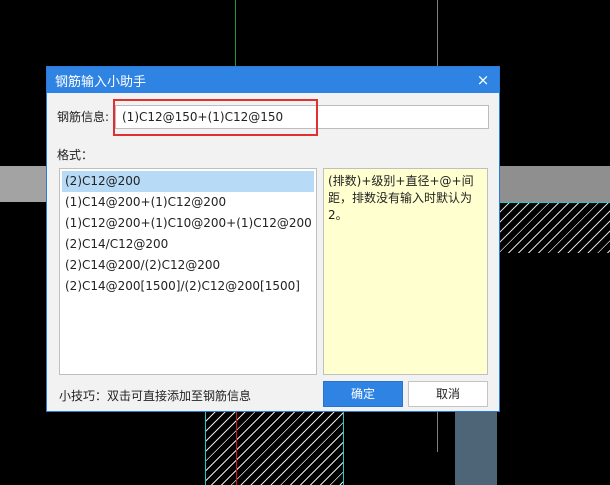  What do you see at coordinates (555, 184) in the screenshot?
I see `cad-beam-right` at bounding box center [555, 184].